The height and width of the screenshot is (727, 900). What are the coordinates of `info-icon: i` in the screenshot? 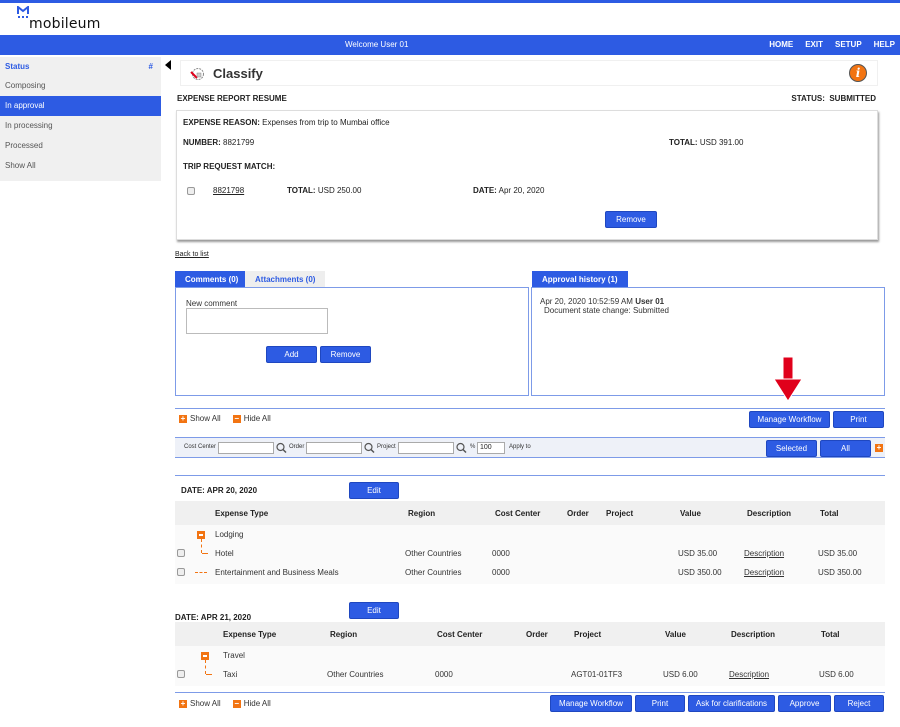 It's located at (858, 73).